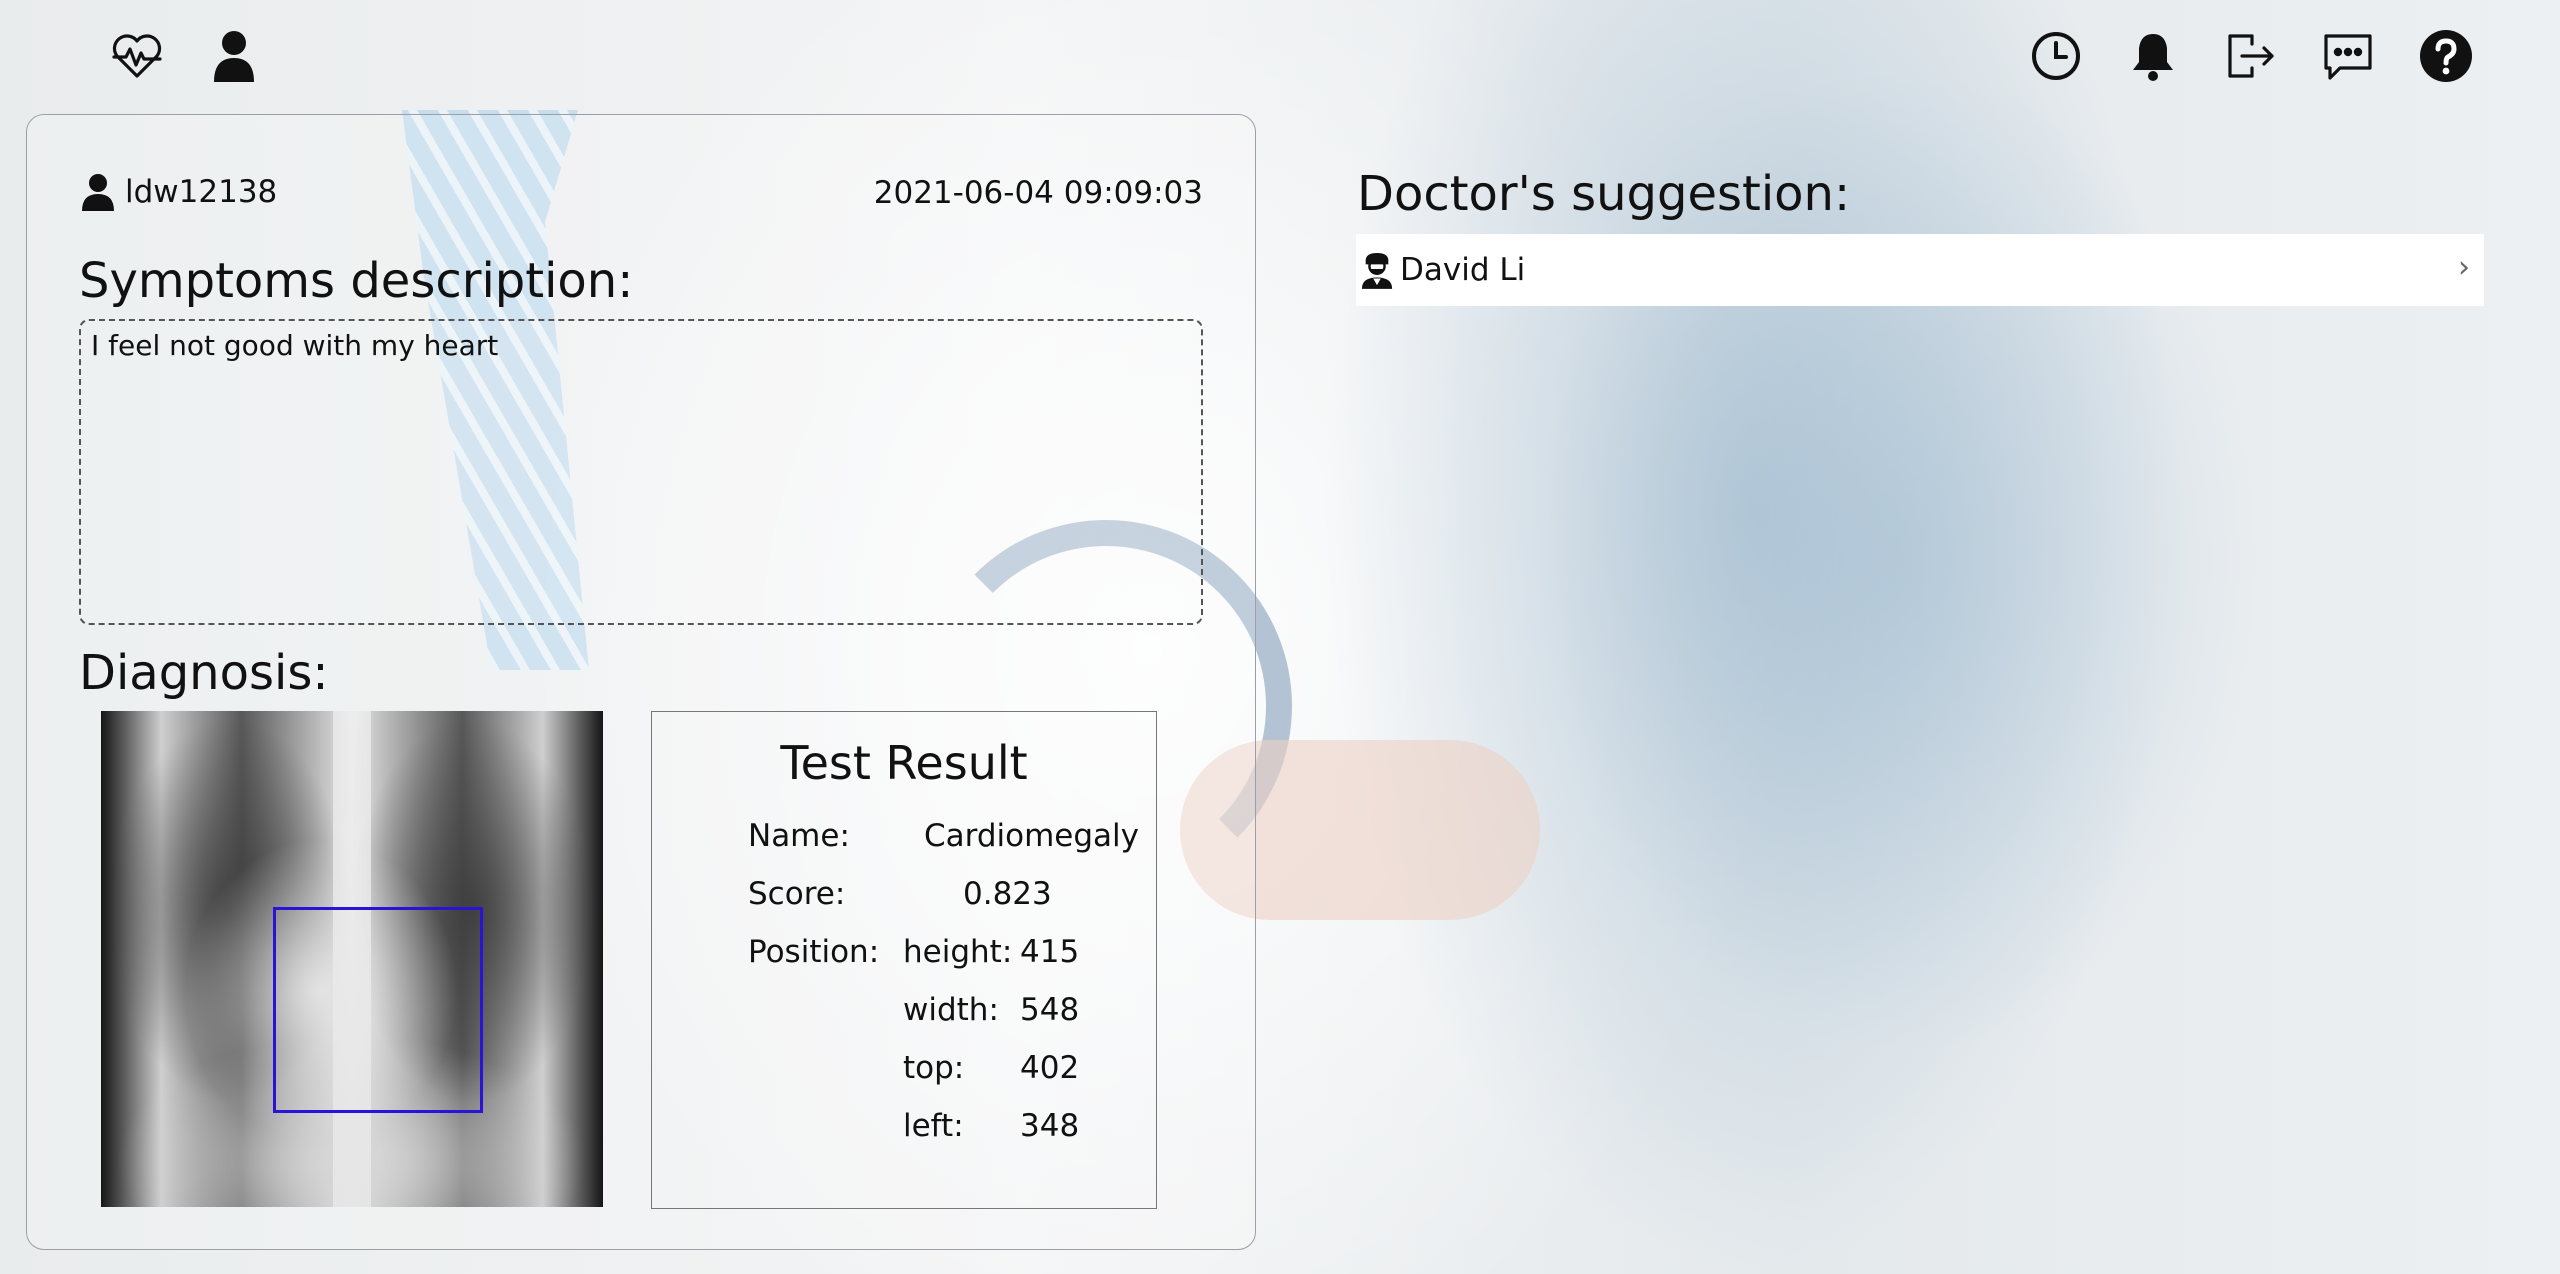 The image size is (2560, 1274). Describe the element at coordinates (933, 1126) in the screenshot. I see `left-label: left:` at that location.